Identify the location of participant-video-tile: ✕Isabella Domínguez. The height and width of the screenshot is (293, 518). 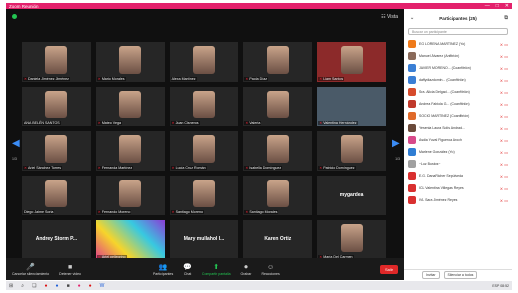
(278, 151).